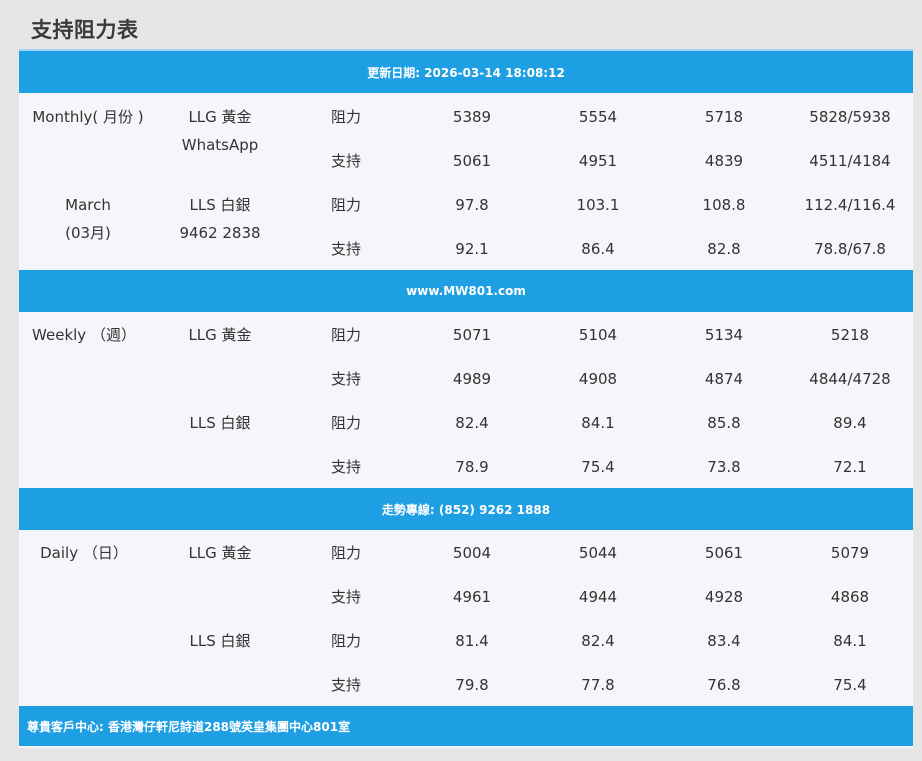 The height and width of the screenshot is (761, 922). I want to click on daily-period-label: Daily （日）, so click(84, 553).